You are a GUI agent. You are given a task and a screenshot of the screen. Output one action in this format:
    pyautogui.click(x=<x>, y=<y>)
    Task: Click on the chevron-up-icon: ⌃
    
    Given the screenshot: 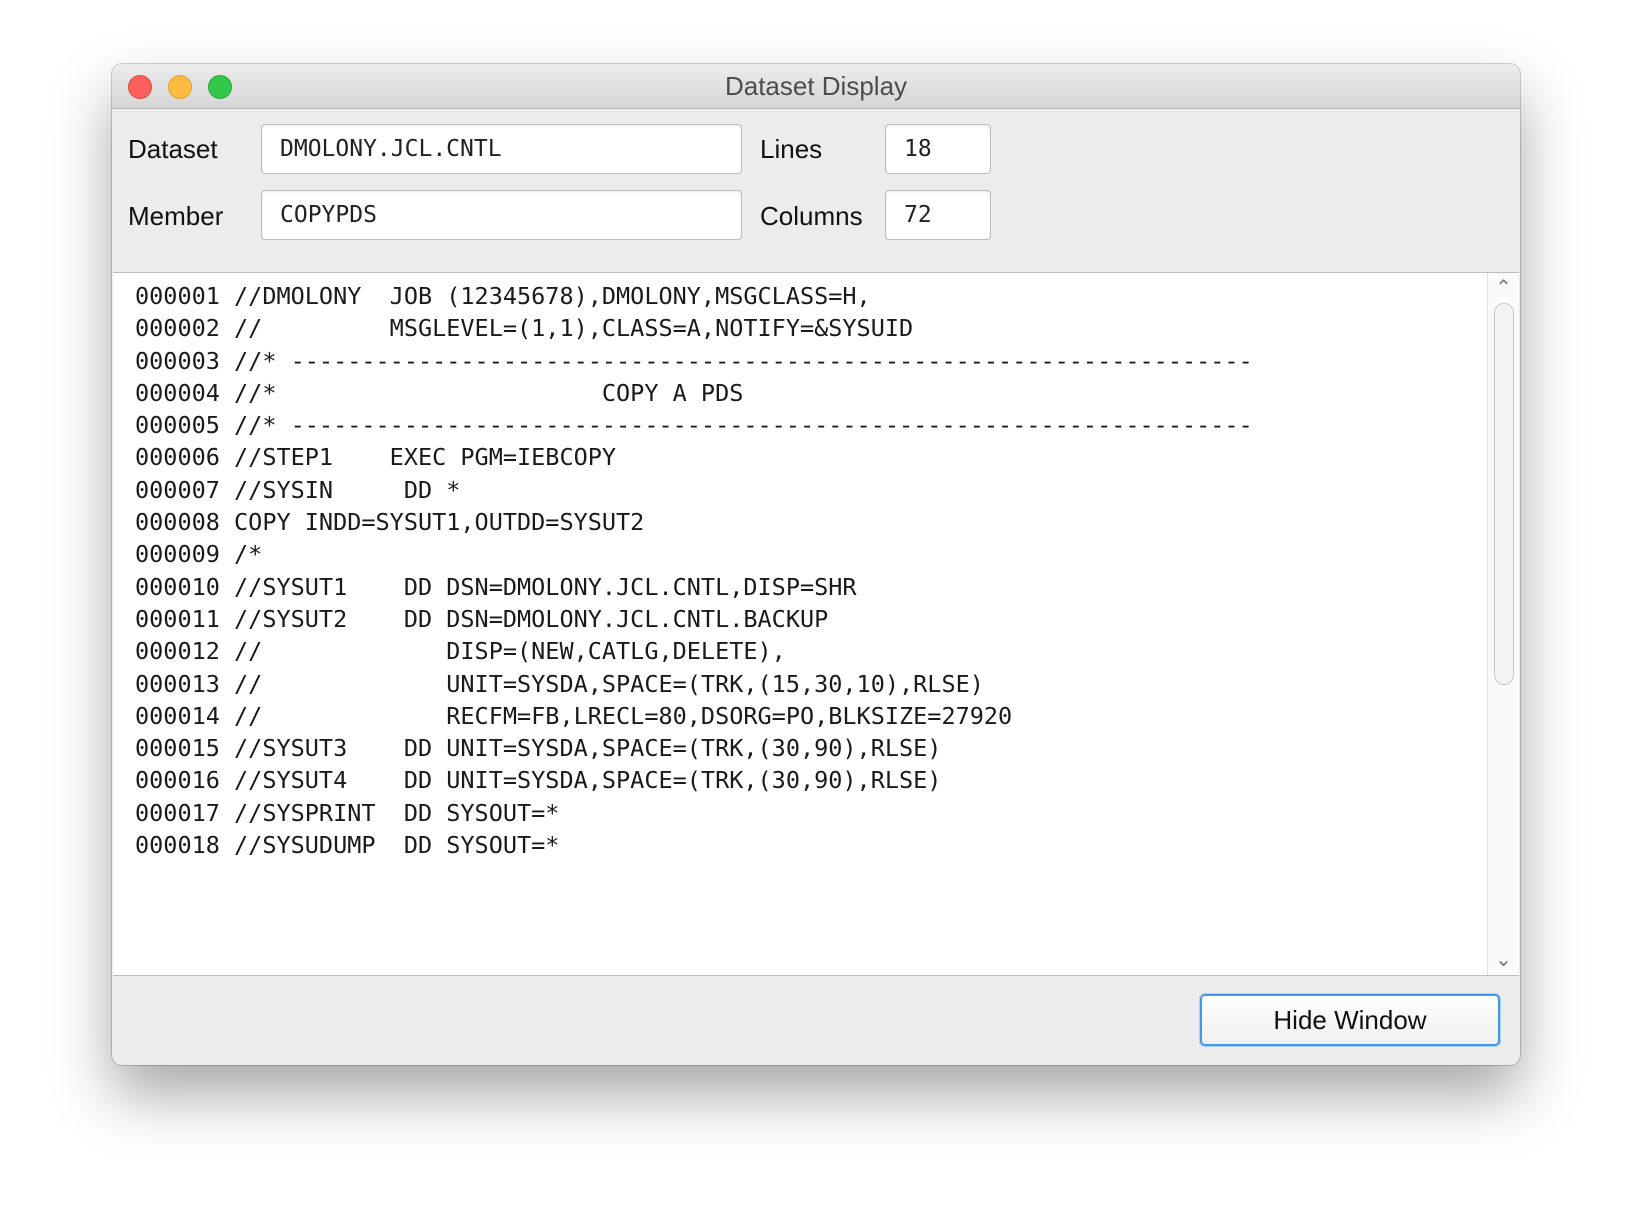 What is the action you would take?
    pyautogui.click(x=1503, y=288)
    